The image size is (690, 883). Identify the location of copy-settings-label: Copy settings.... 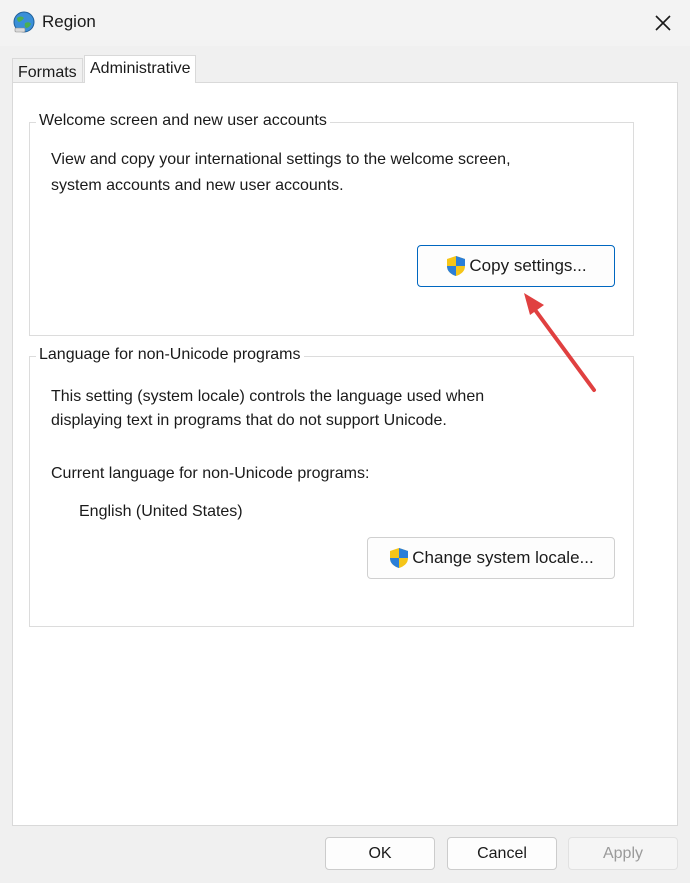
(528, 265).